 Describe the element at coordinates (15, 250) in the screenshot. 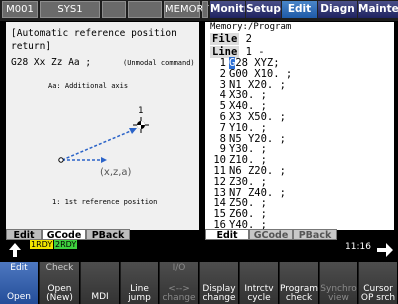

I see `up-arrow-icon` at that location.